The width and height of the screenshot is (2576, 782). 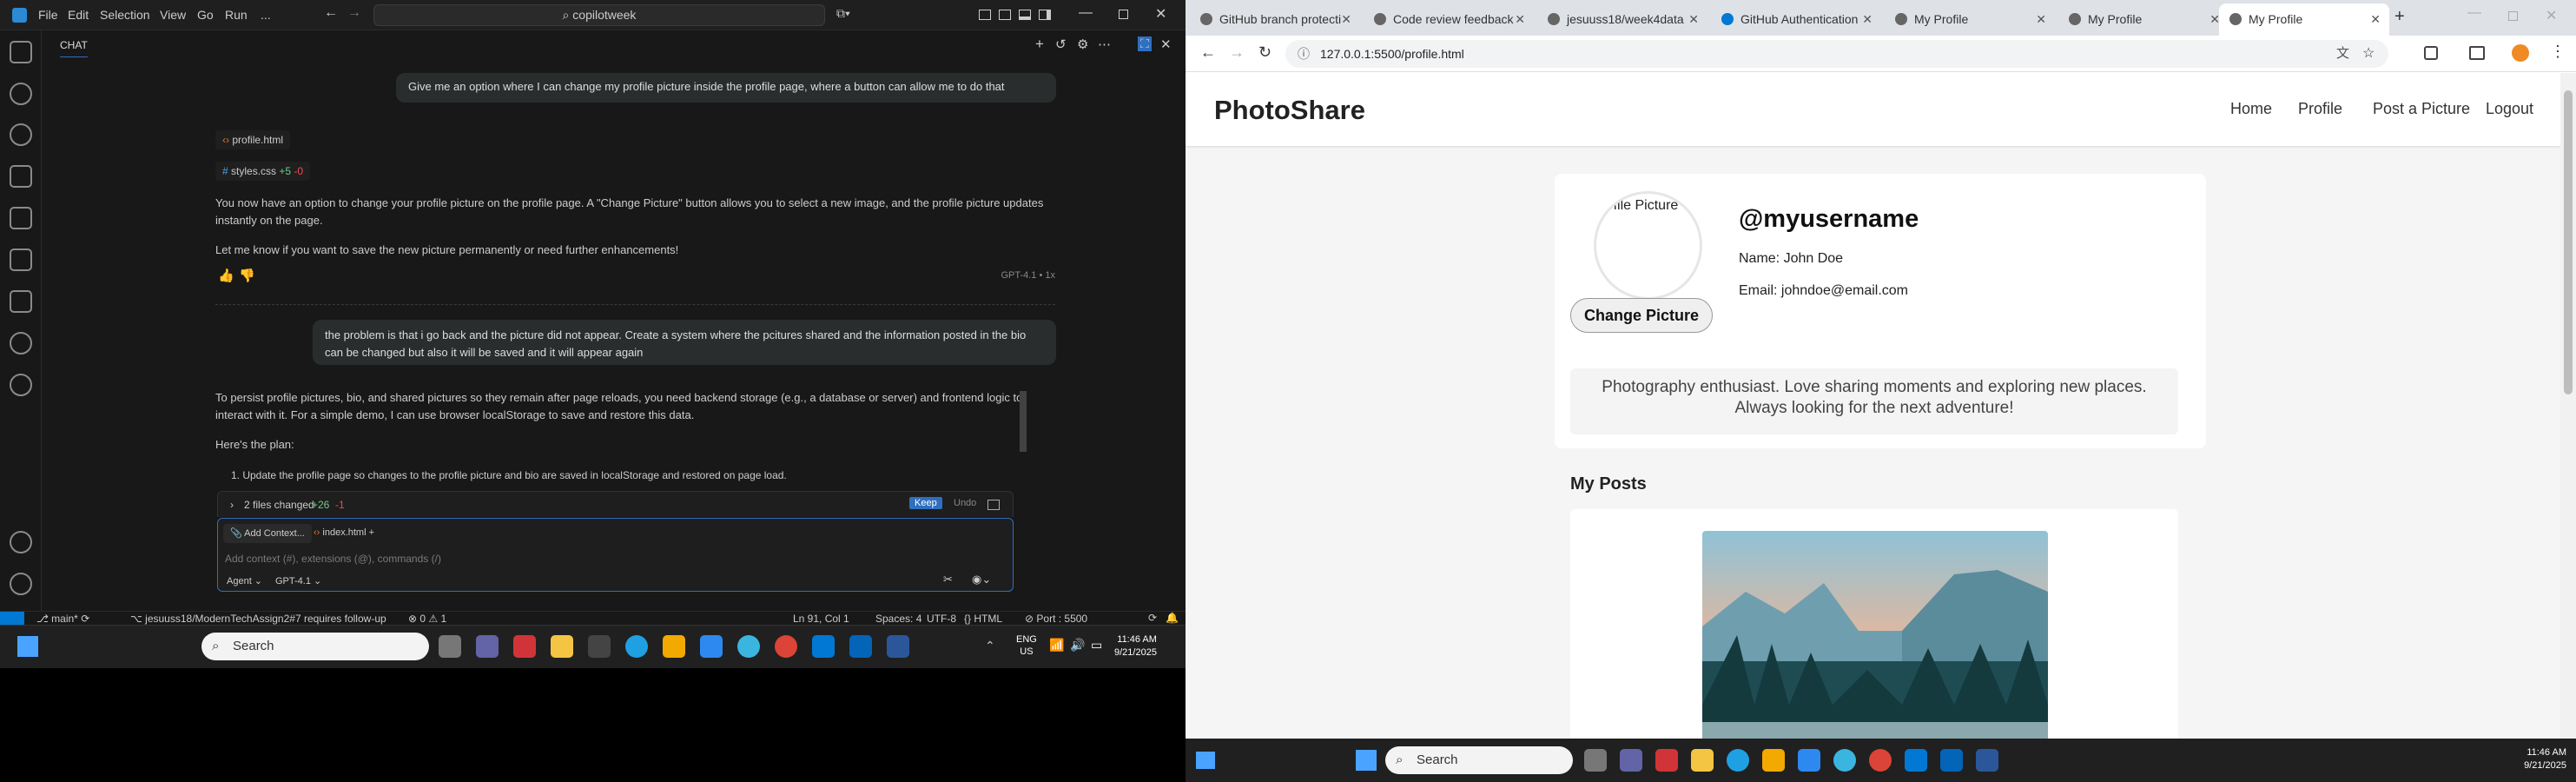 I want to click on volume-icon: 🔊, so click(x=1077, y=646).